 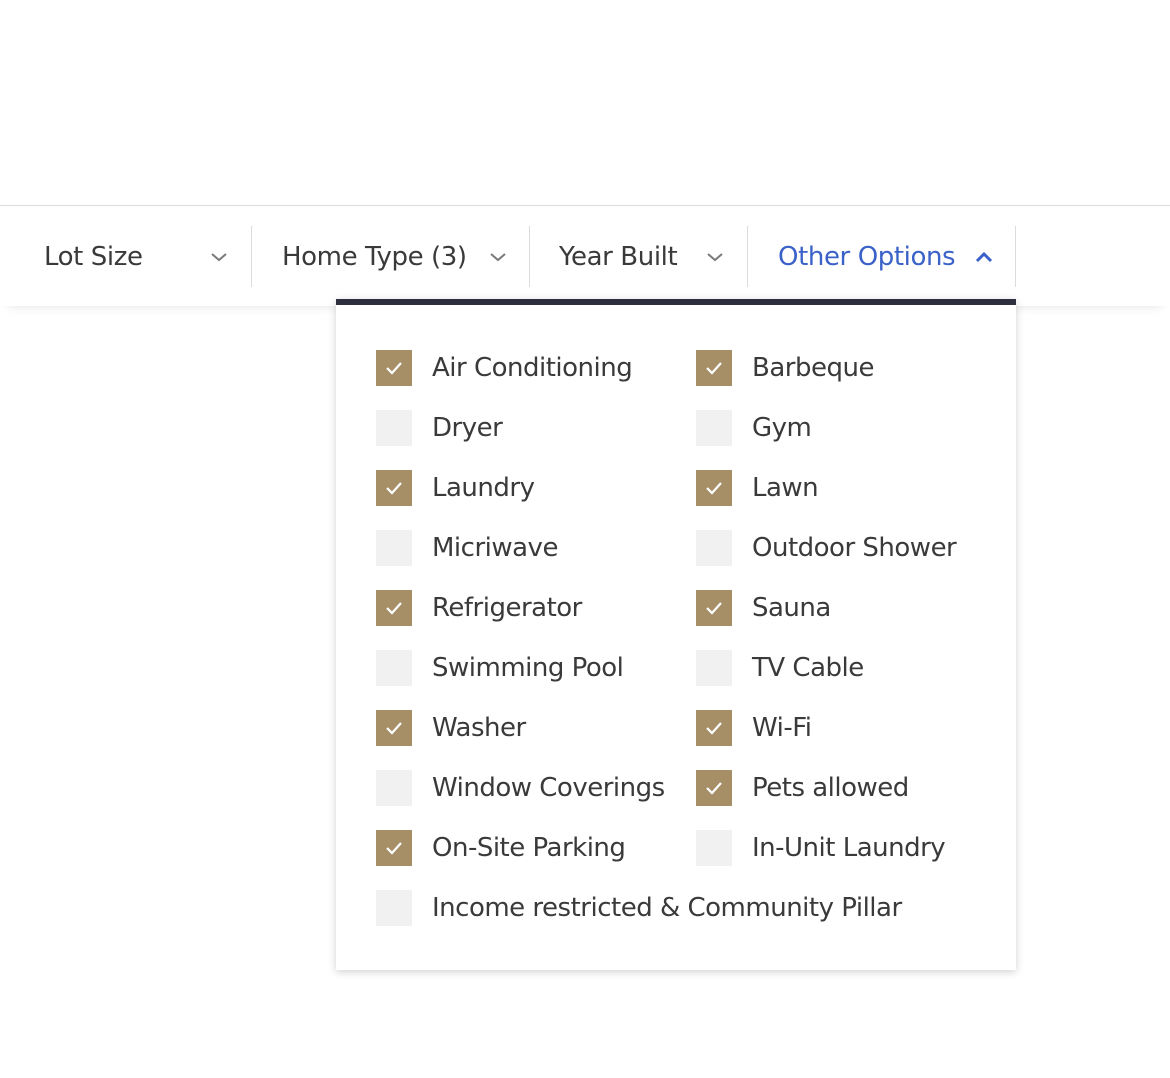 What do you see at coordinates (813, 368) in the screenshot?
I see `option-label: Barbeque` at bounding box center [813, 368].